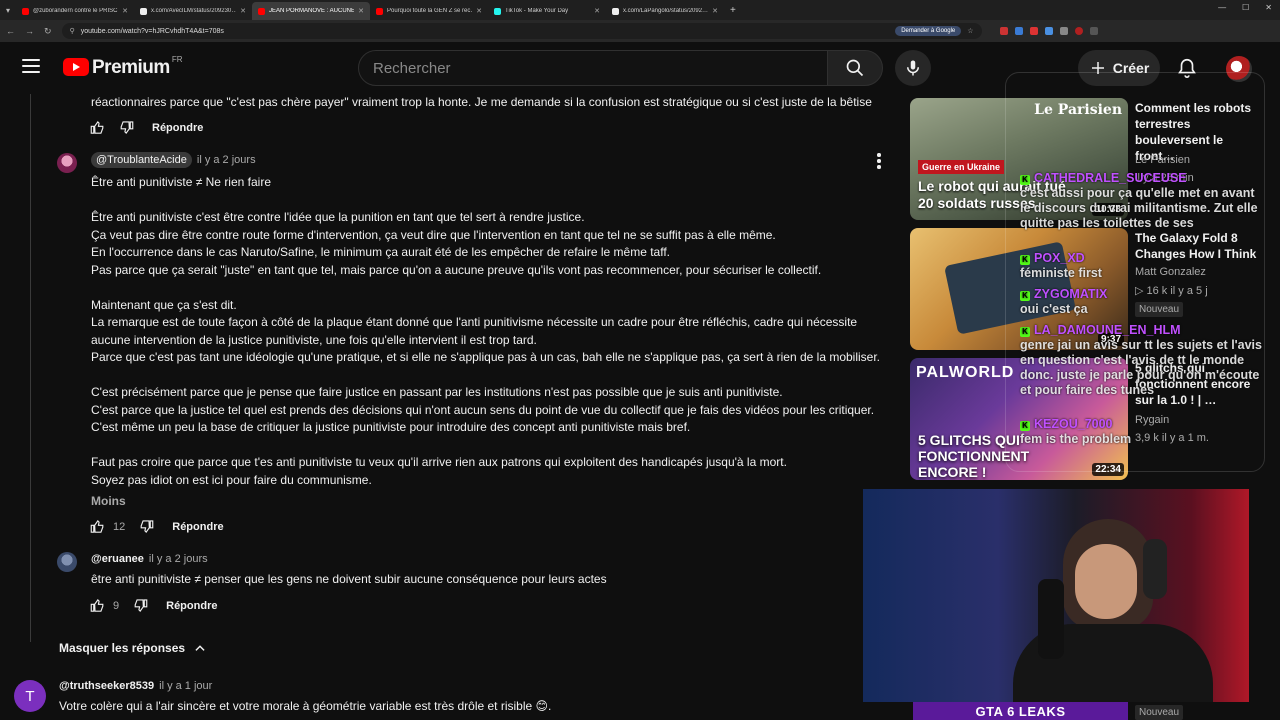 The width and height of the screenshot is (1280, 720). Describe the element at coordinates (29, 31) in the screenshot. I see `forward-icon: →` at that location.